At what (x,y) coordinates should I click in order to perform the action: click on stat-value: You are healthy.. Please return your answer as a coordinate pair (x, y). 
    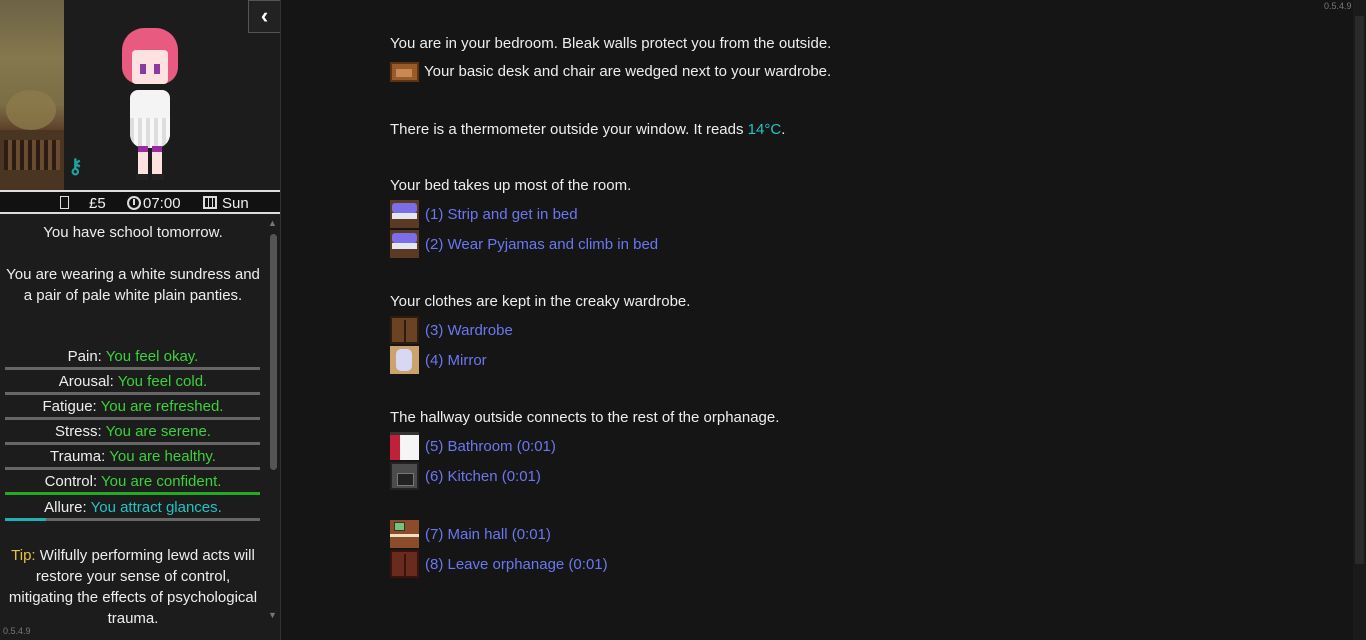
    Looking at the image, I should click on (162, 456).